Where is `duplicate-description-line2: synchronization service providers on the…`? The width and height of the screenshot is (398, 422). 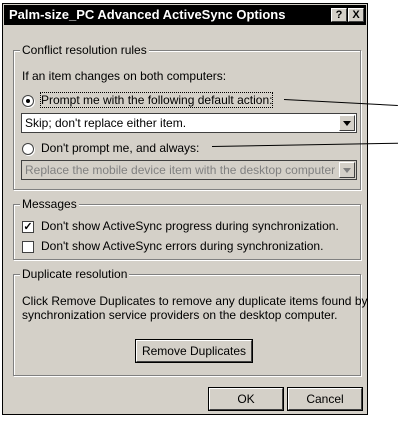
duplicate-description-line2: synchronization service providers on the… is located at coordinates (180, 315).